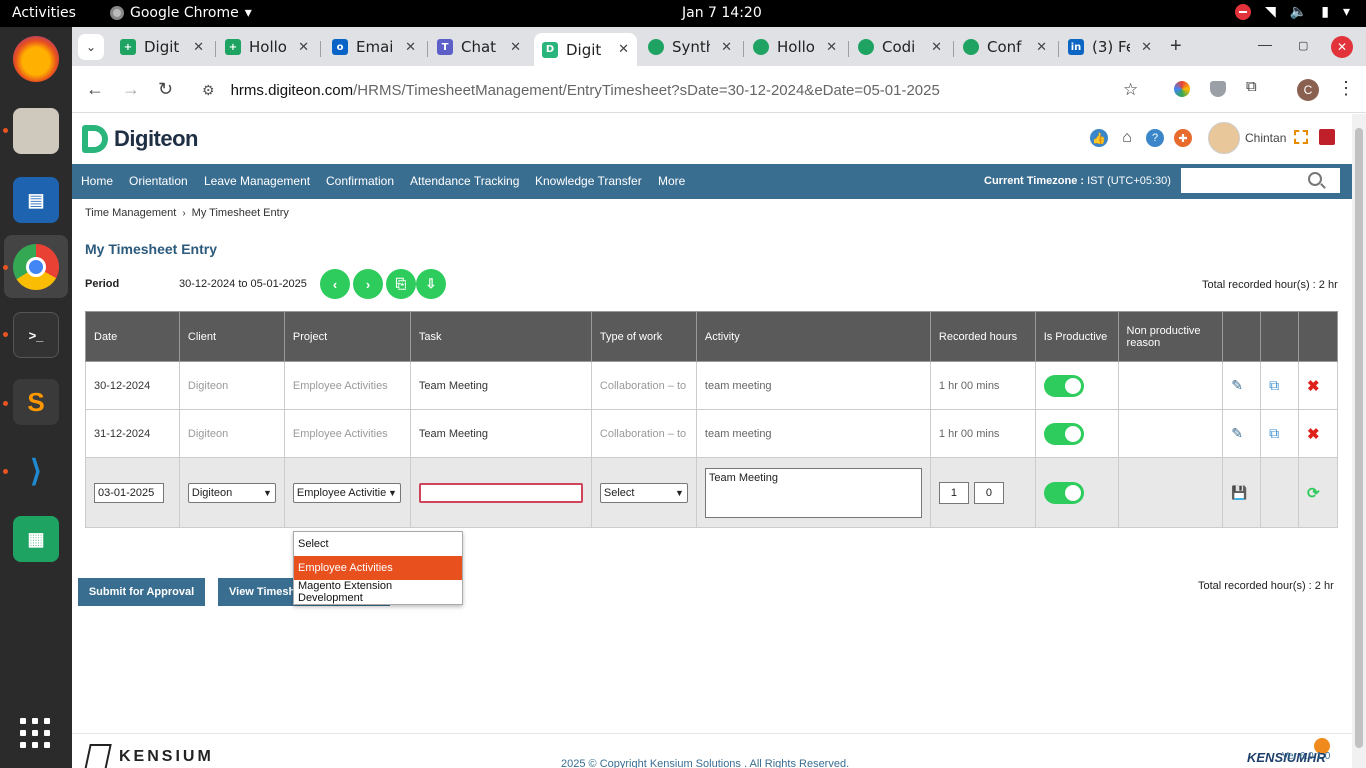 The width and height of the screenshot is (1366, 768). What do you see at coordinates (335, 284) in the screenshot?
I see `previous-week-button: ‹` at bounding box center [335, 284].